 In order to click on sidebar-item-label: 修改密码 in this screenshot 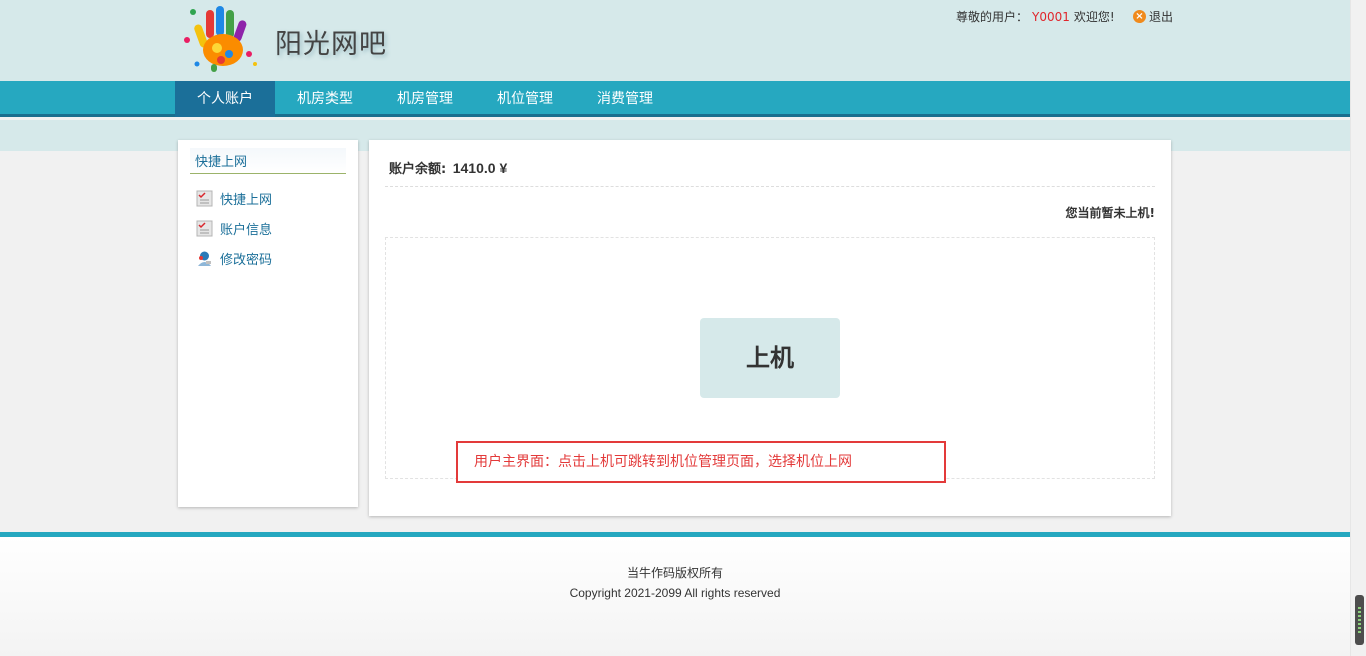, I will do `click(246, 260)`.